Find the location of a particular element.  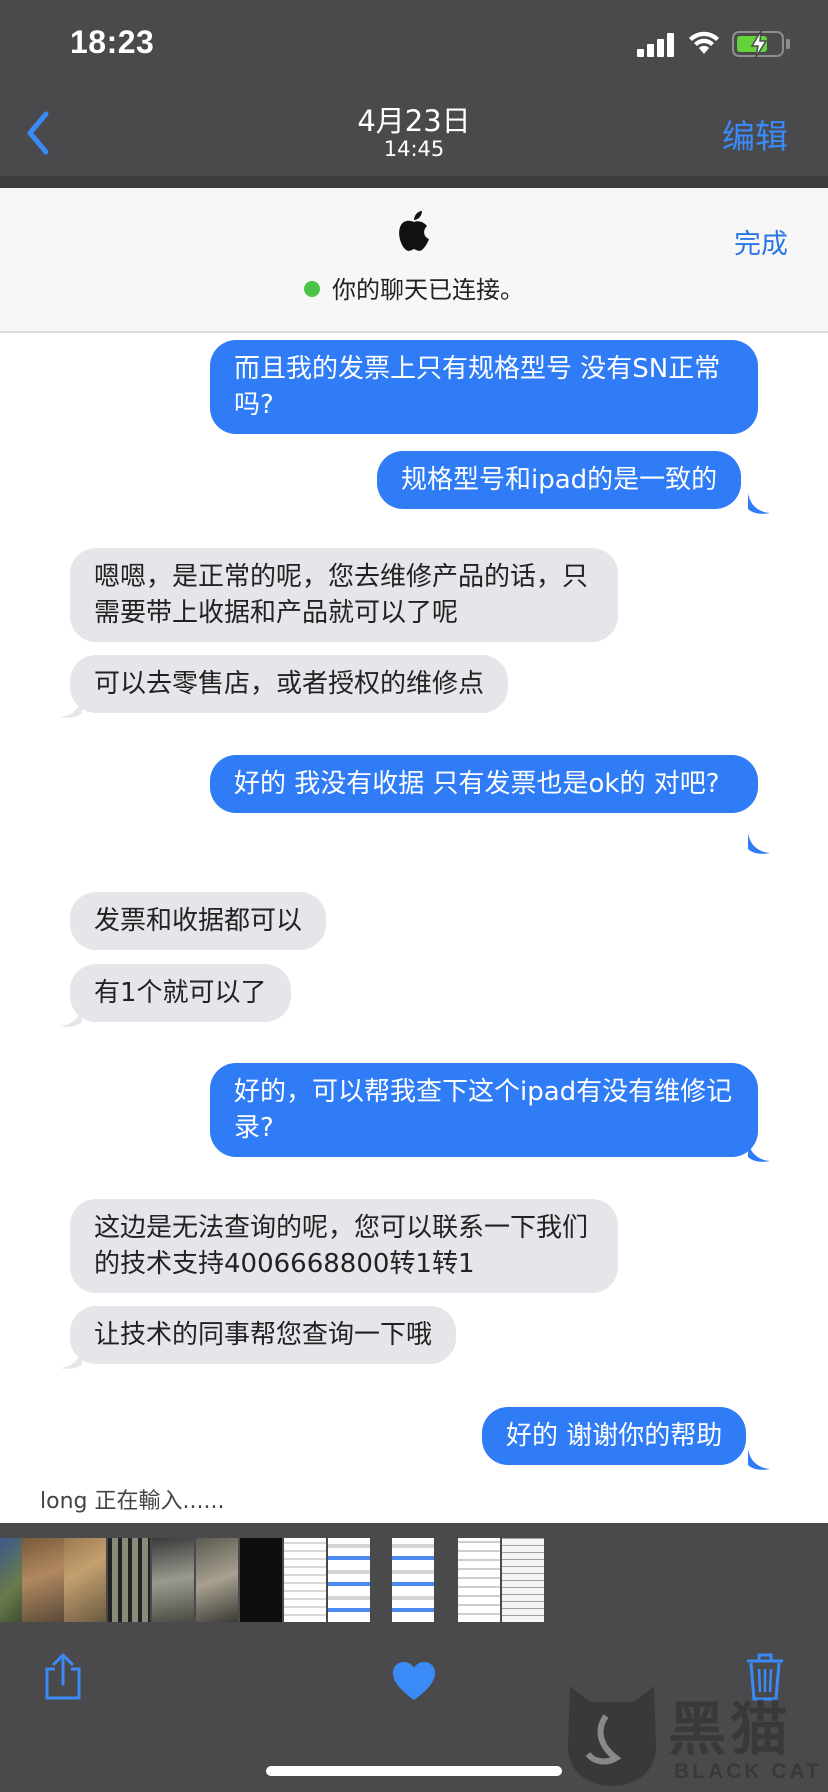

done-button: 完成 is located at coordinates (761, 241).